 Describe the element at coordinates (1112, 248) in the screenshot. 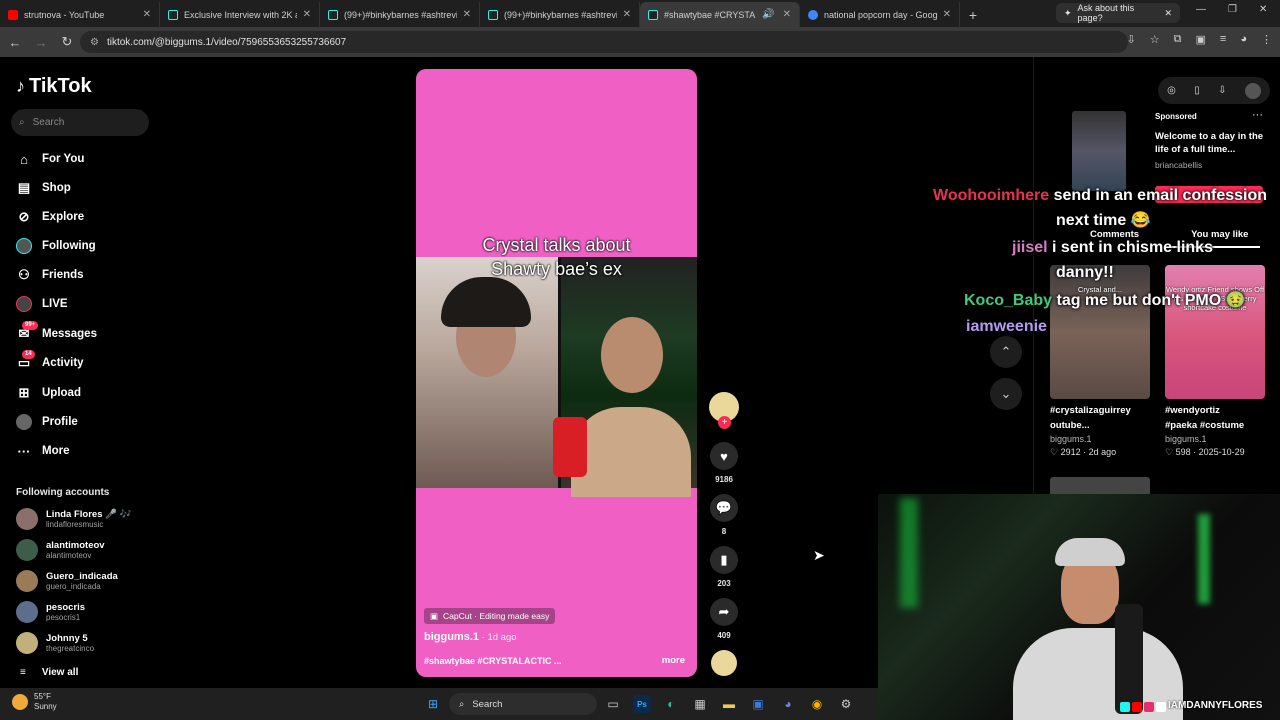

I see `chat-message: jiisel i sent in chisme links` at that location.